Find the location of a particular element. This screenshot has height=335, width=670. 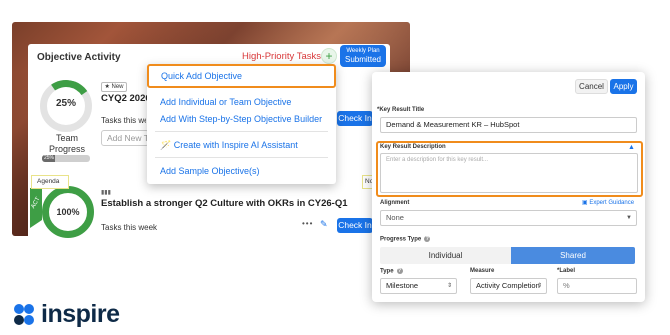

new-badge-label: New is located at coordinates (117, 87).